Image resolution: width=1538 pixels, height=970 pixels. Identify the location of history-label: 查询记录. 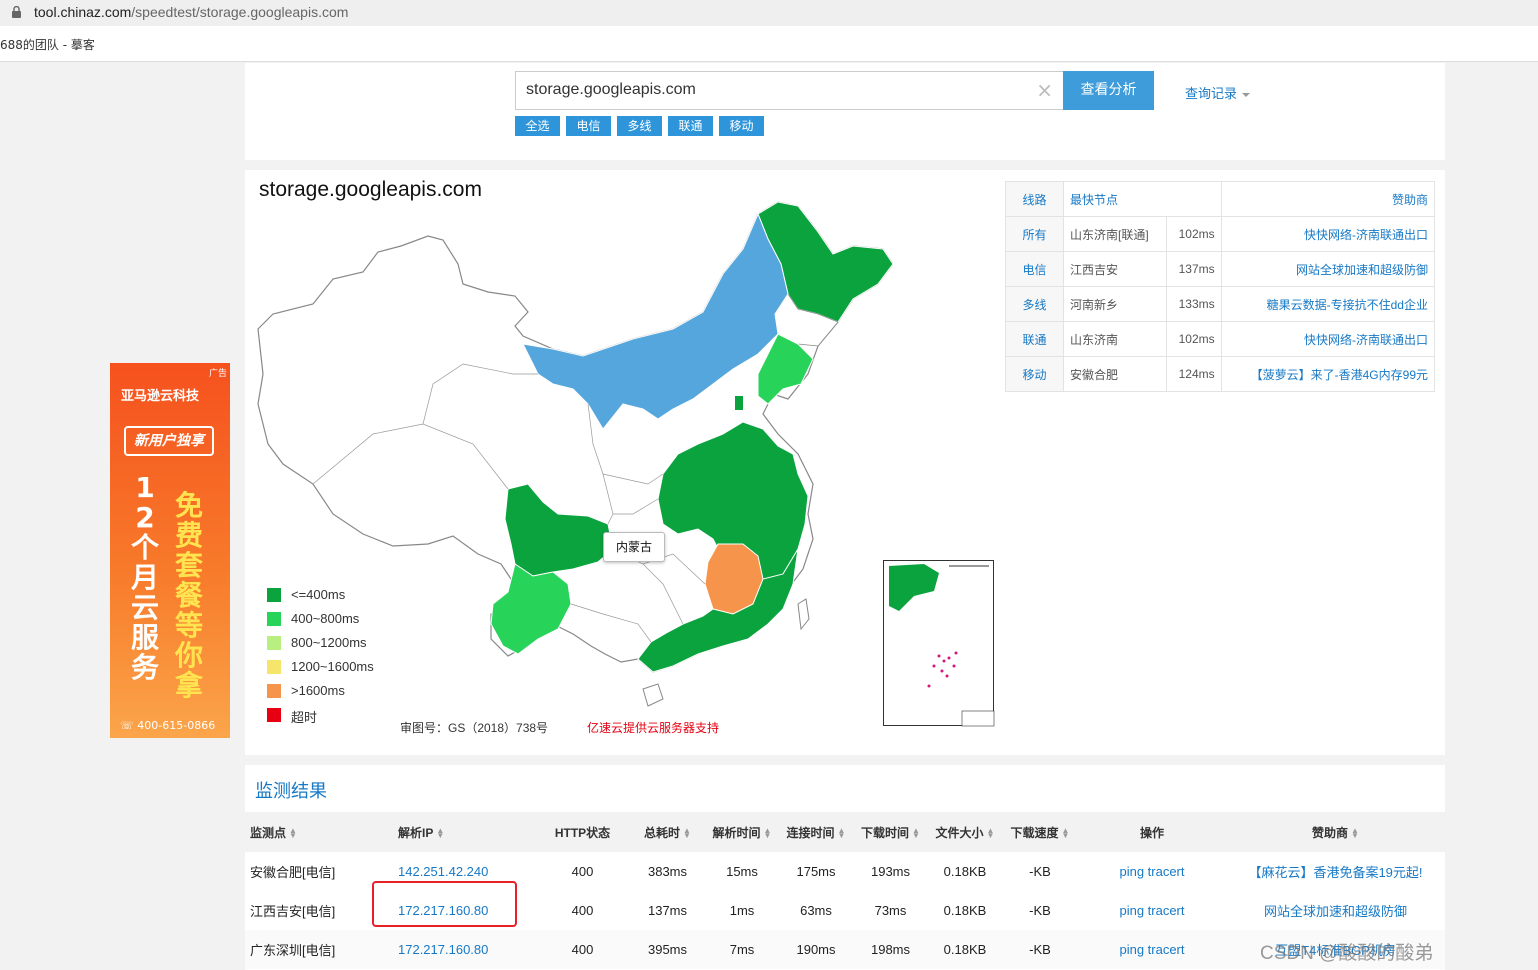
(1211, 94).